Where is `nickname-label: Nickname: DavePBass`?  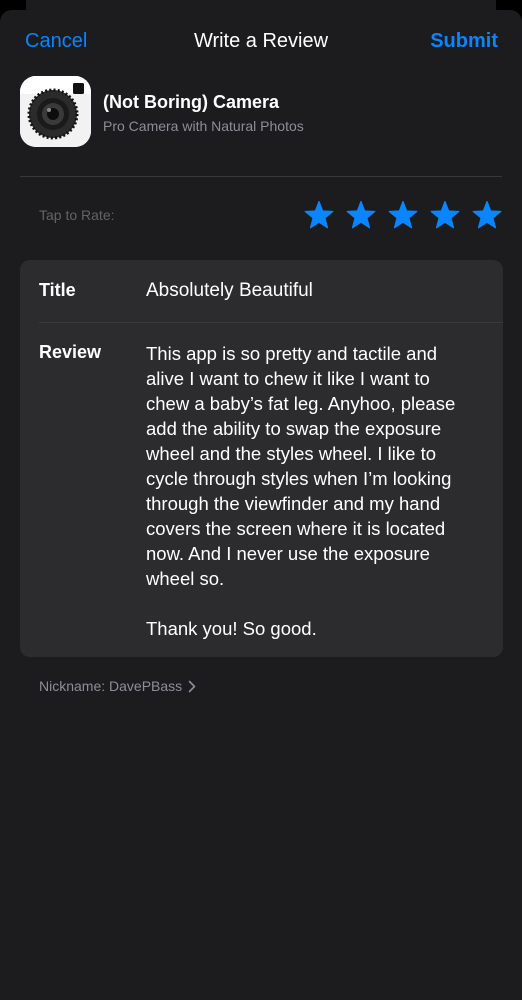 nickname-label: Nickname: DavePBass is located at coordinates (111, 686).